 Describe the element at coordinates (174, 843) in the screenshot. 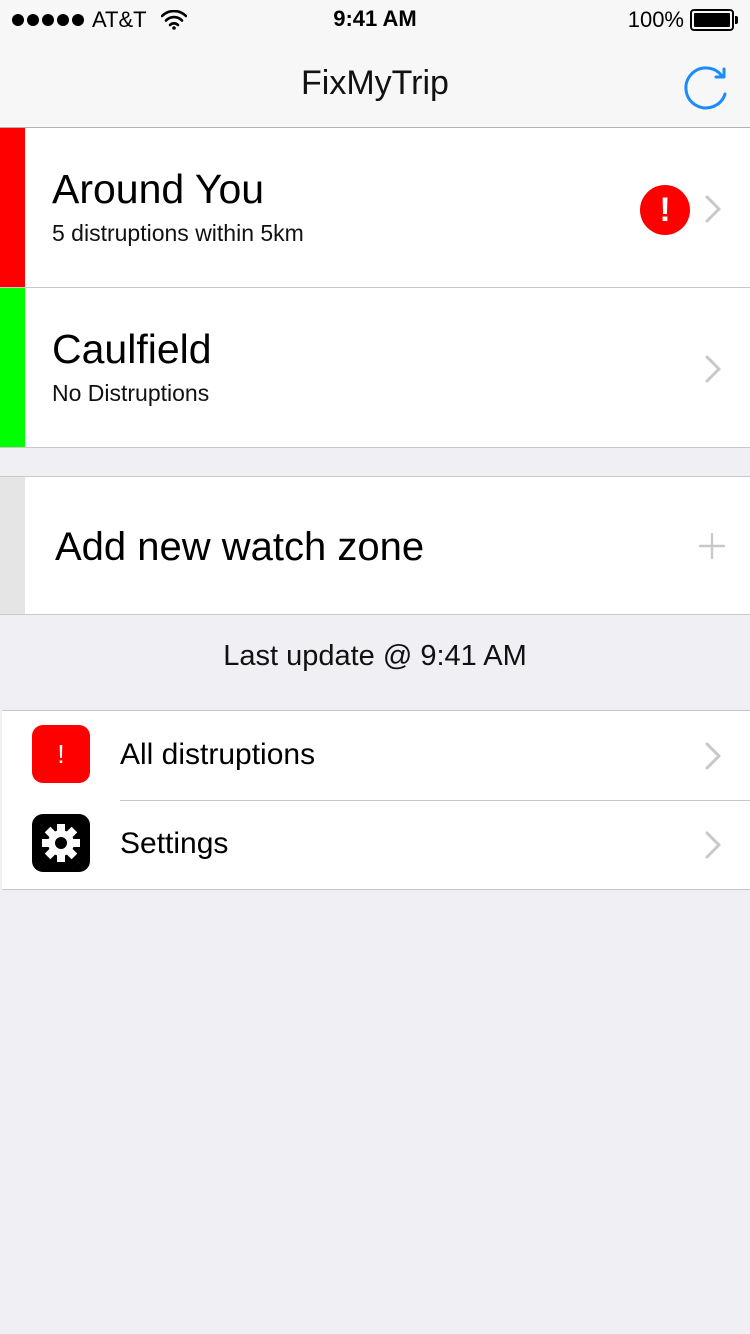

I see `menu-item-label: Settings` at that location.